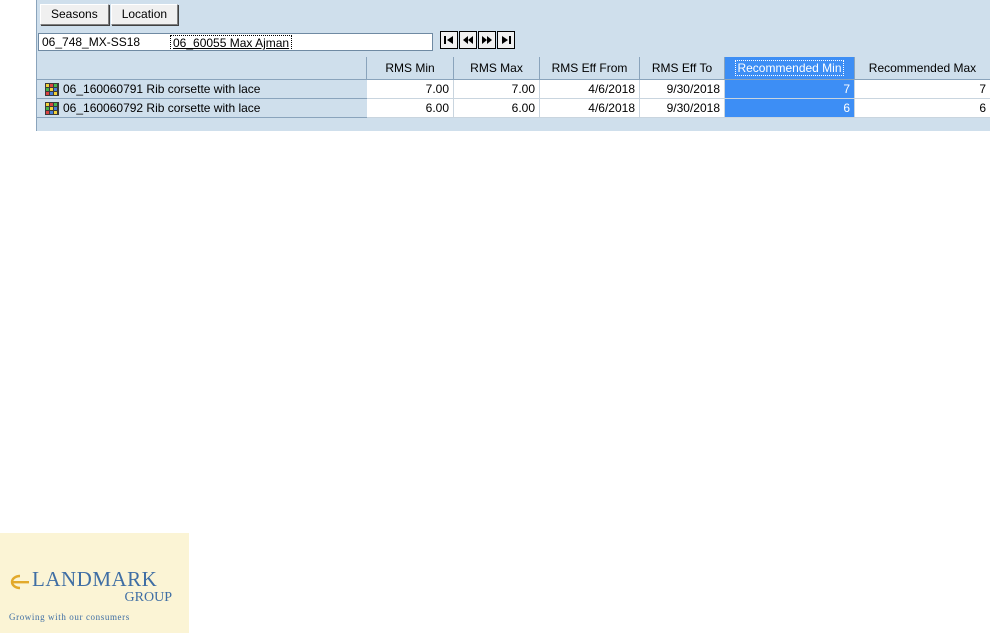 The height and width of the screenshot is (633, 990). What do you see at coordinates (682, 68) in the screenshot?
I see `column-header-rms-eff-to: RMS Eff To` at bounding box center [682, 68].